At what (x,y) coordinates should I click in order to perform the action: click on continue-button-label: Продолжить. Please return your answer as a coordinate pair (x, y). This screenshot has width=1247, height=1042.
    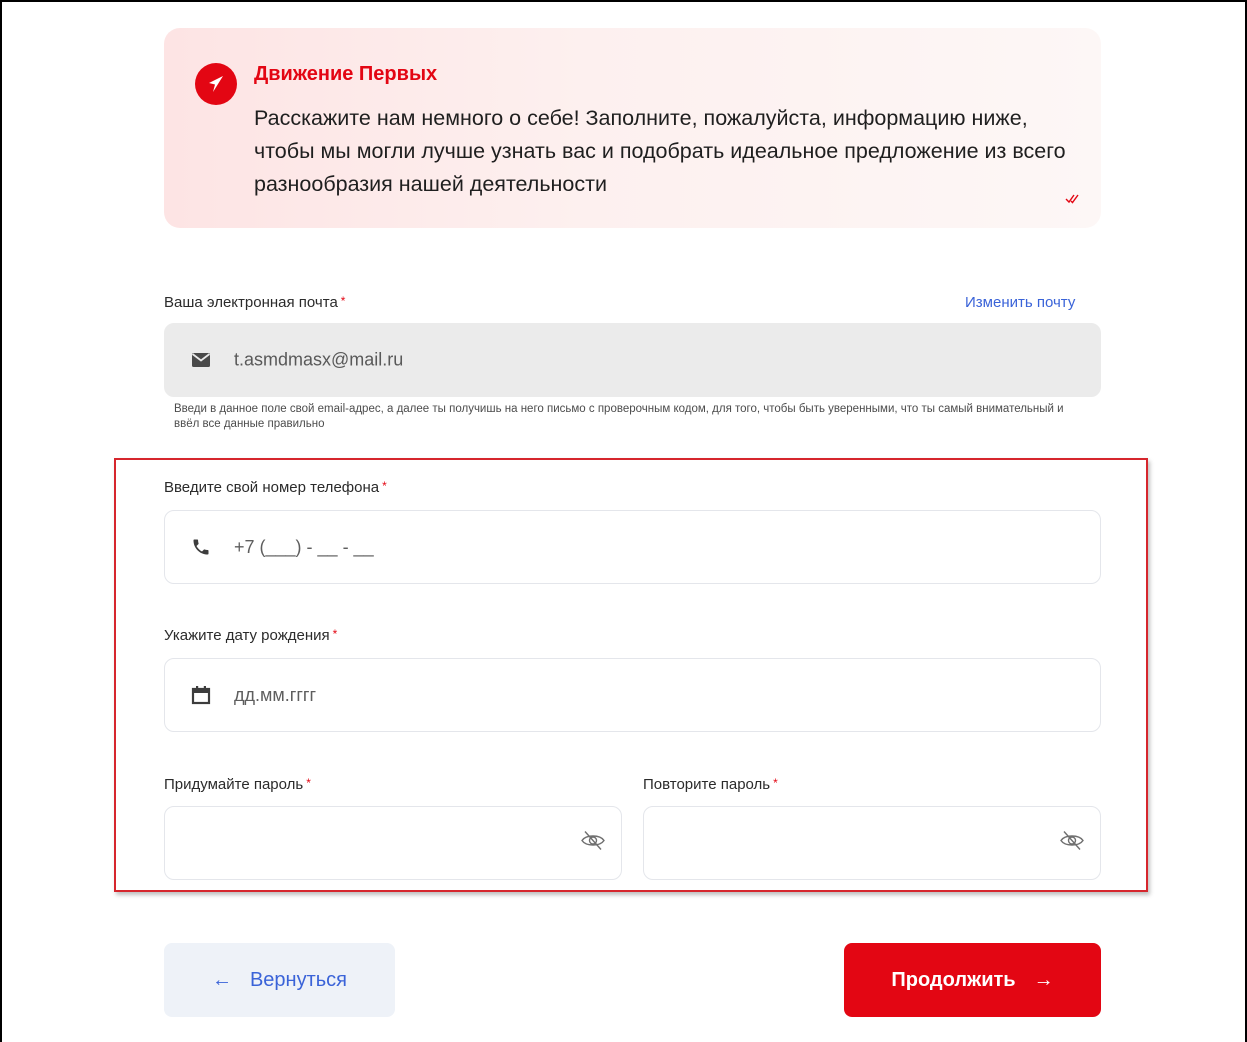
    Looking at the image, I should click on (953, 979).